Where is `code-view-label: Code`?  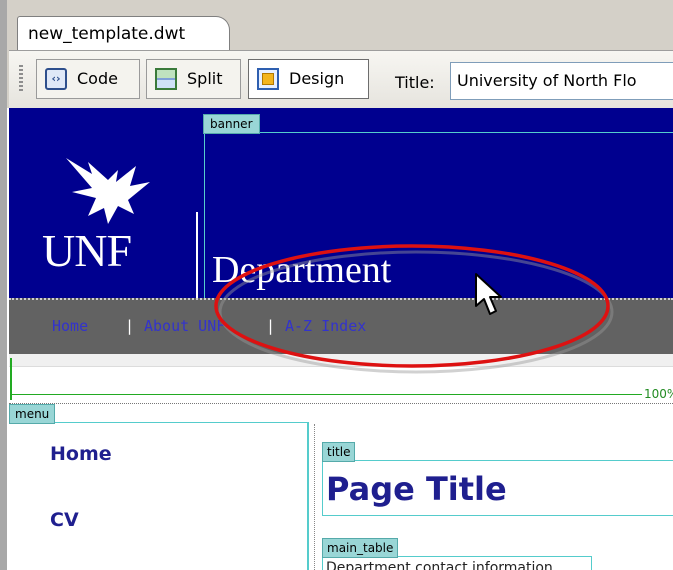 code-view-label: Code is located at coordinates (97, 78).